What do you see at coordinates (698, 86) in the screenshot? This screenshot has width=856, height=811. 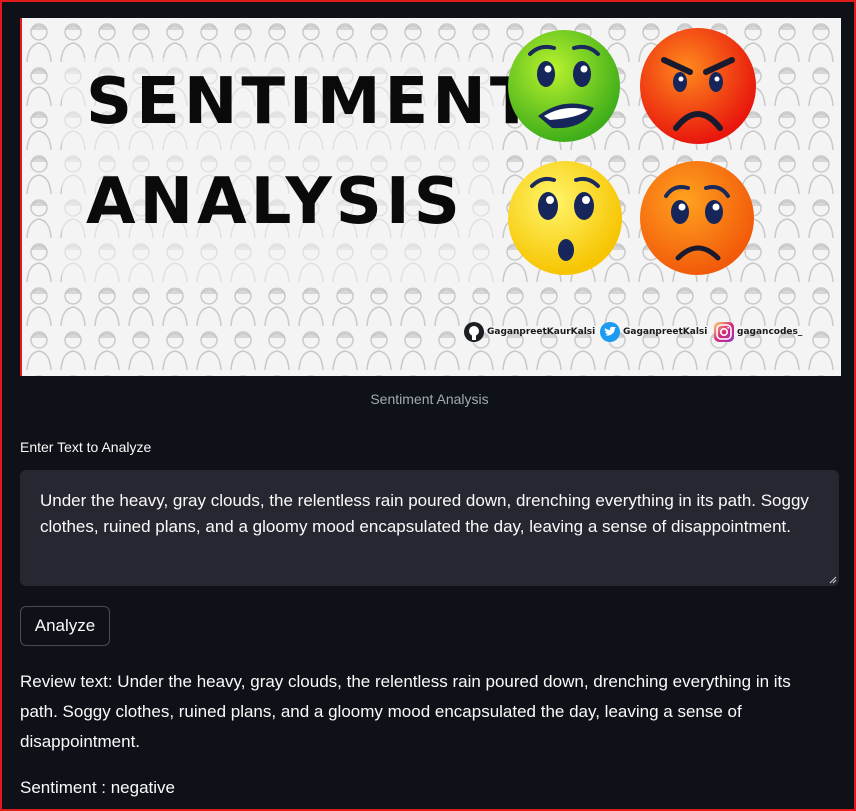 I see `red-angry-emoji-icon` at bounding box center [698, 86].